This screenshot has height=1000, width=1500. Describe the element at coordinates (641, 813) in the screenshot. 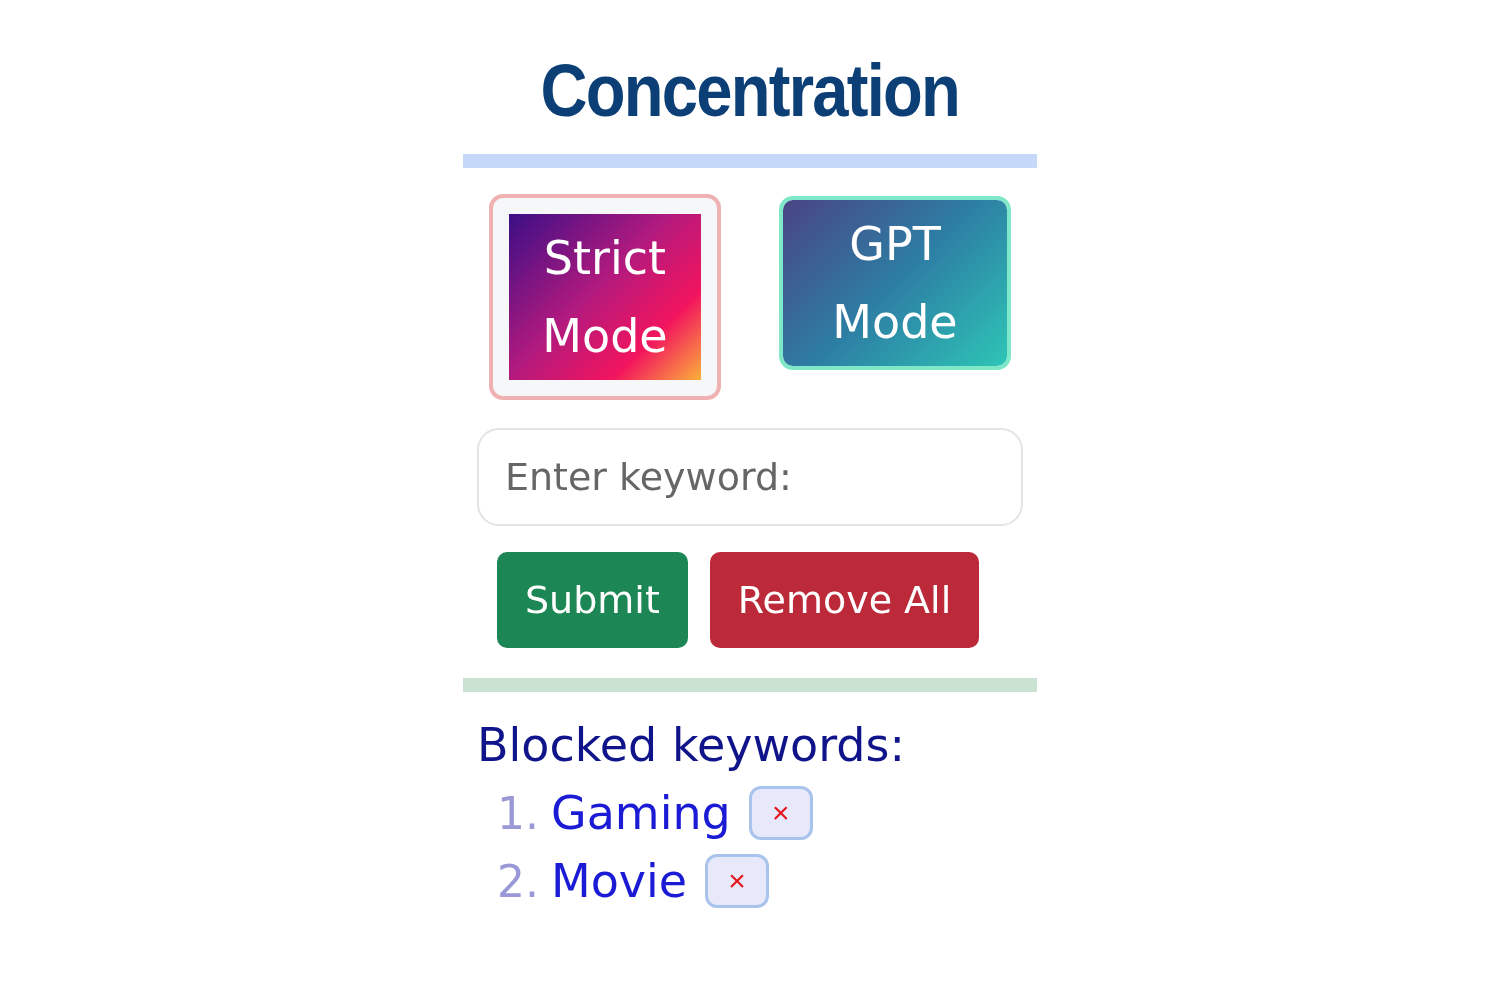

I see `keyword-text: Gaming` at that location.